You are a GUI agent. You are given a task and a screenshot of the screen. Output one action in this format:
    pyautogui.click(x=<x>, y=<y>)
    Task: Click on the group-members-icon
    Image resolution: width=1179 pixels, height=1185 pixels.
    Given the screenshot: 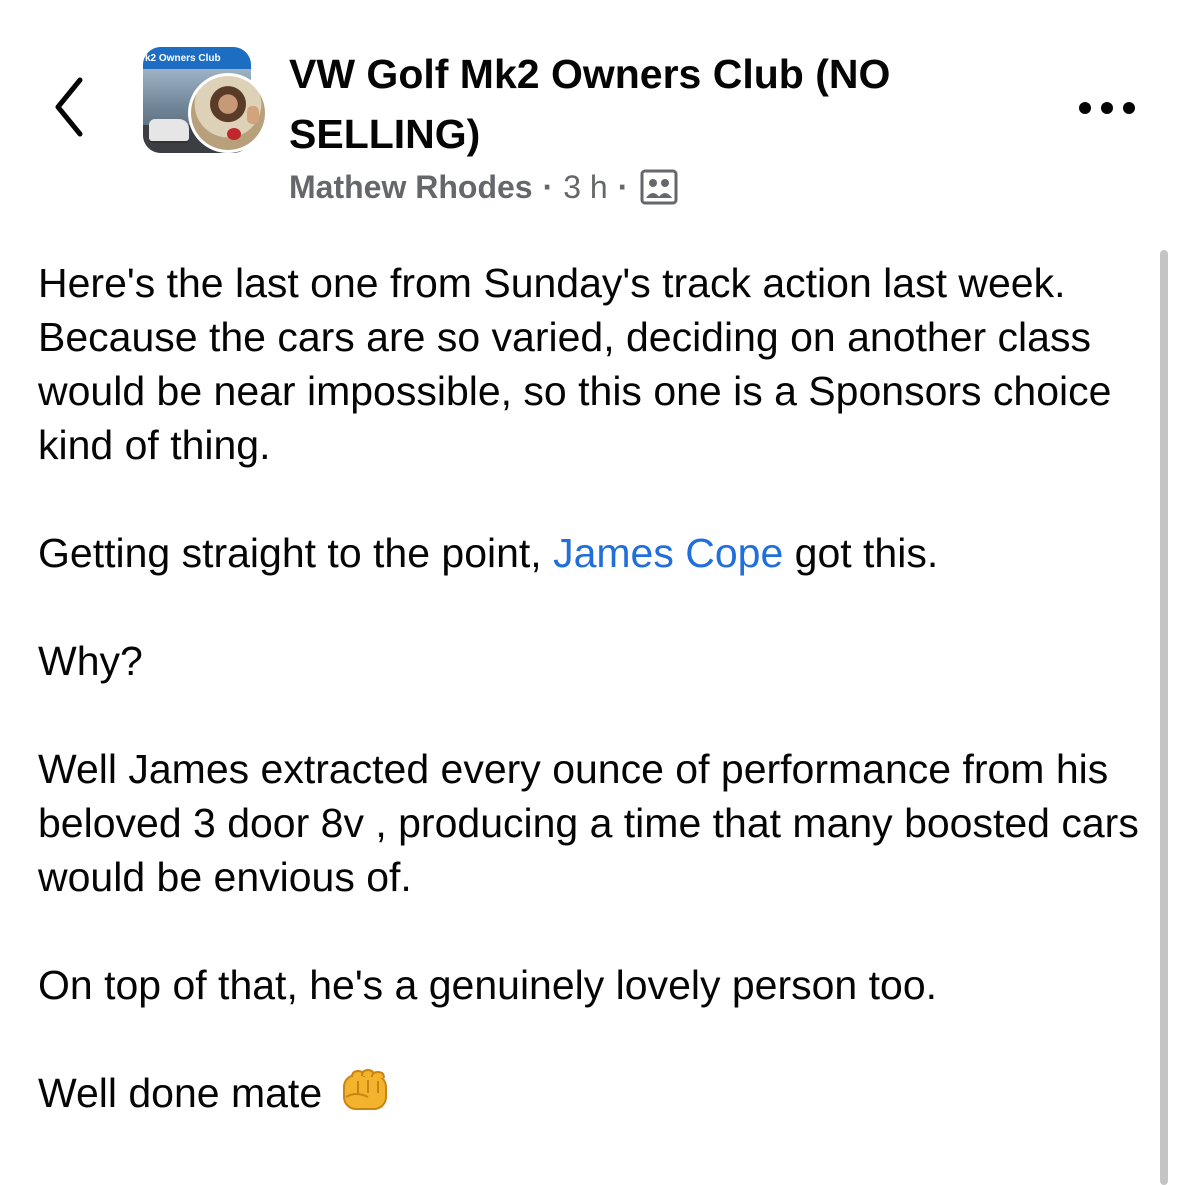 What is the action you would take?
    pyautogui.click(x=659, y=187)
    